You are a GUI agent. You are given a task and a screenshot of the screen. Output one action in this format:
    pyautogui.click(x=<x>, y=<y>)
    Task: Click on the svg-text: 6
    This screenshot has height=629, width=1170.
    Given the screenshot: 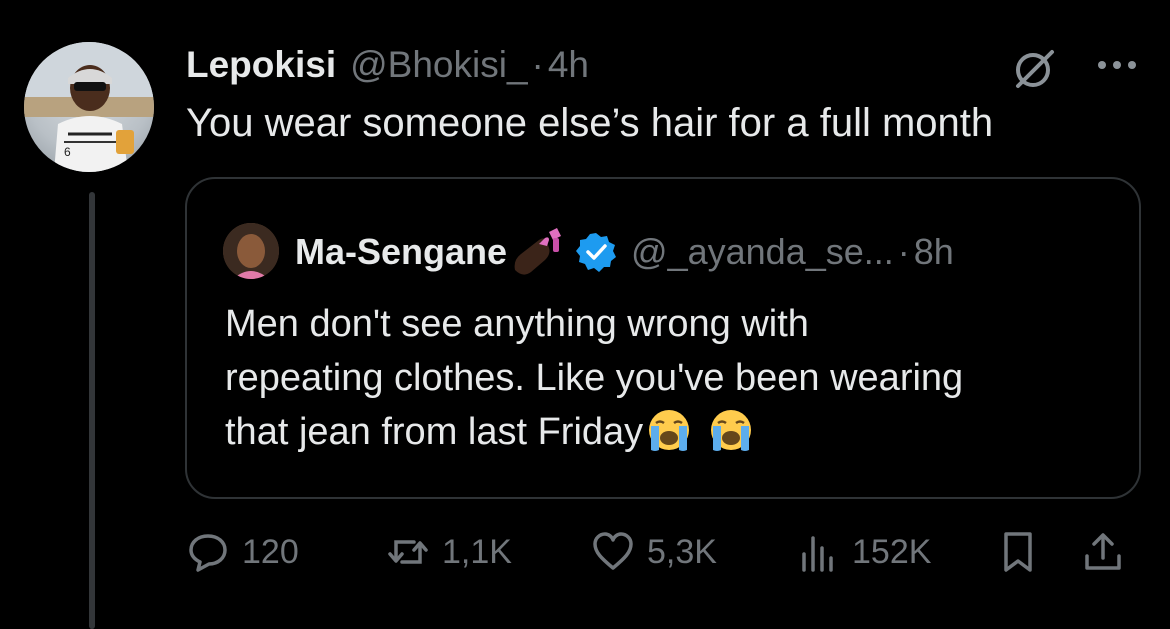 What is the action you would take?
    pyautogui.click(x=67, y=152)
    